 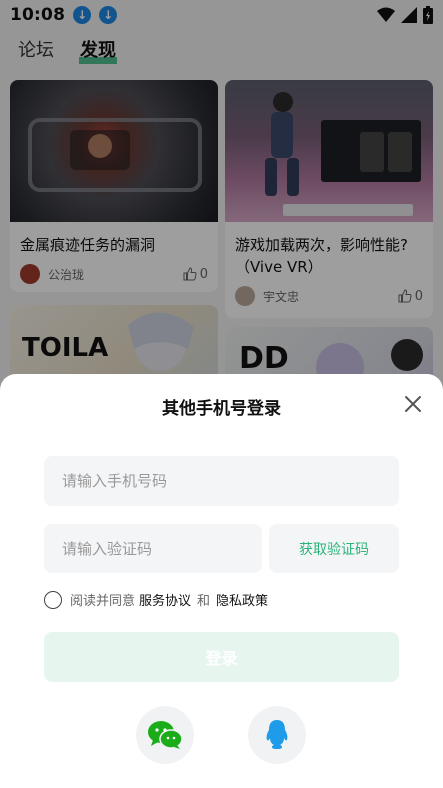 I want to click on close-icon, so click(x=413, y=404).